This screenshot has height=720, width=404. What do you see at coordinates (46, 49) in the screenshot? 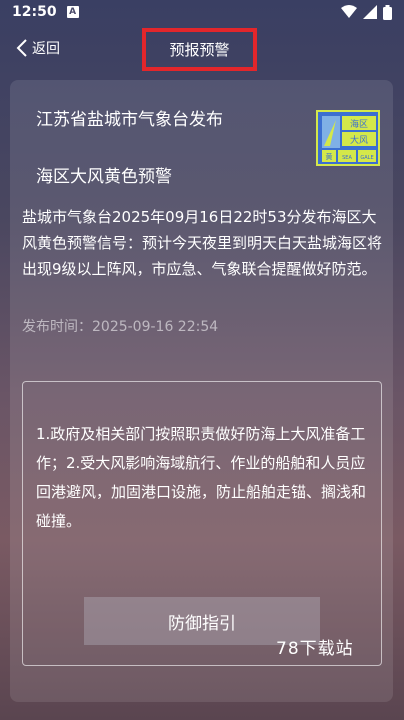
I see `back-label: 返回` at bounding box center [46, 49].